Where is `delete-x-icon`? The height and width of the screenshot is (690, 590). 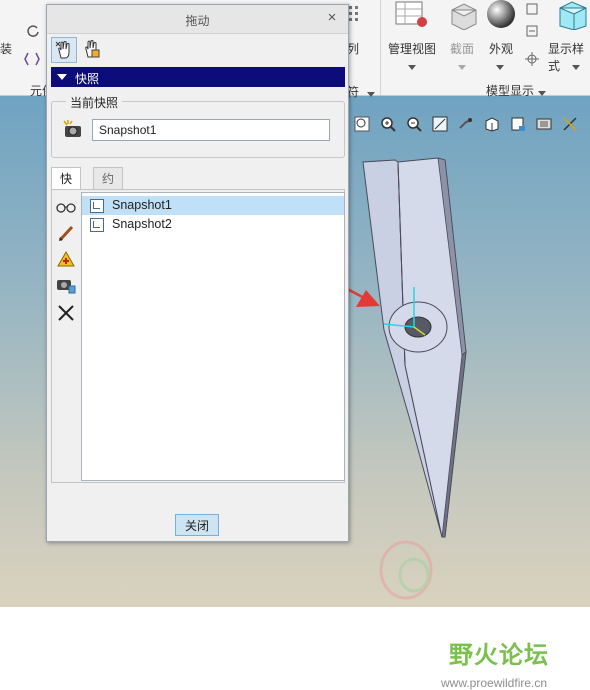
delete-x-icon is located at coordinates (66, 313).